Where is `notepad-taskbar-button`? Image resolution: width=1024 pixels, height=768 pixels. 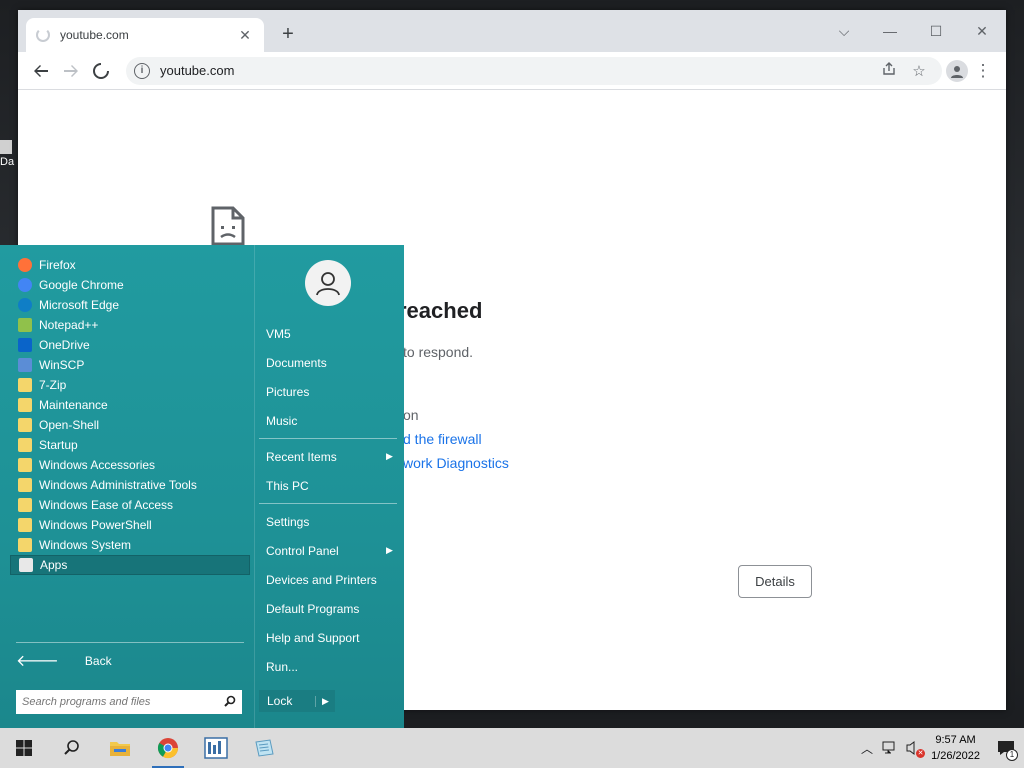 notepad-taskbar-button is located at coordinates (264, 748).